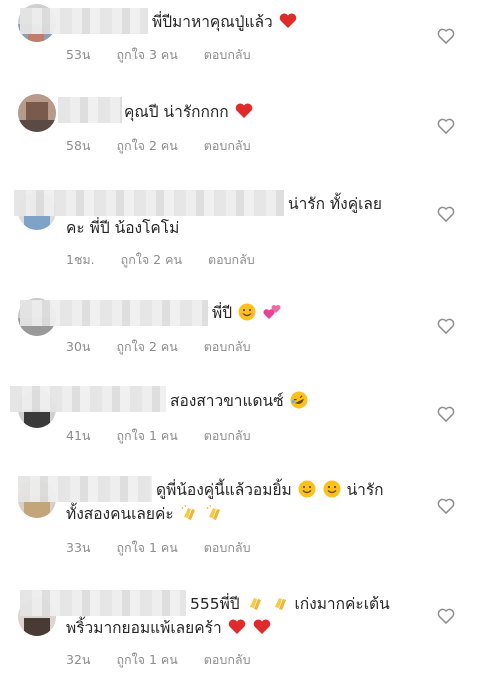  What do you see at coordinates (145, 514) in the screenshot?
I see `comment-text-line2: ทั้งสองคนเลยค่ะ` at bounding box center [145, 514].